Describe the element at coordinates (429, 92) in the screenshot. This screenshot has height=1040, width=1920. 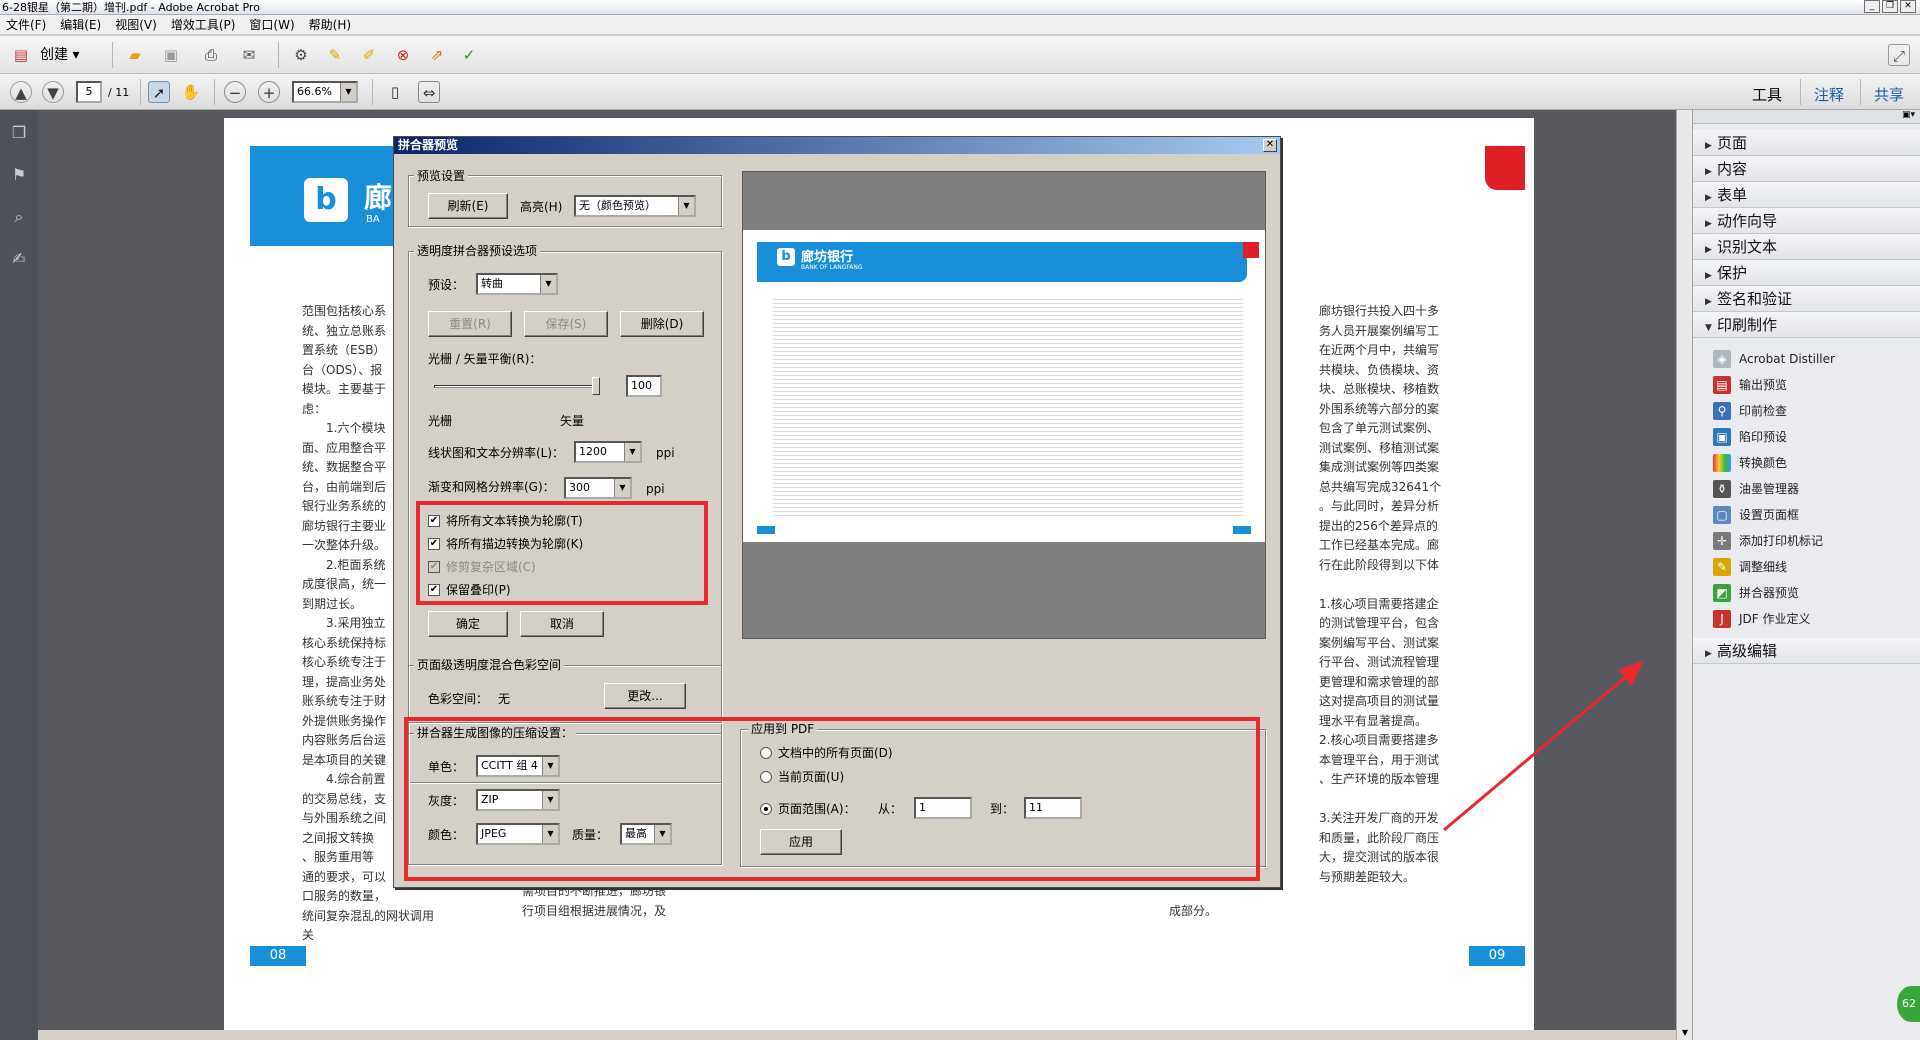
I see `fit-width-icon: ⇔` at that location.